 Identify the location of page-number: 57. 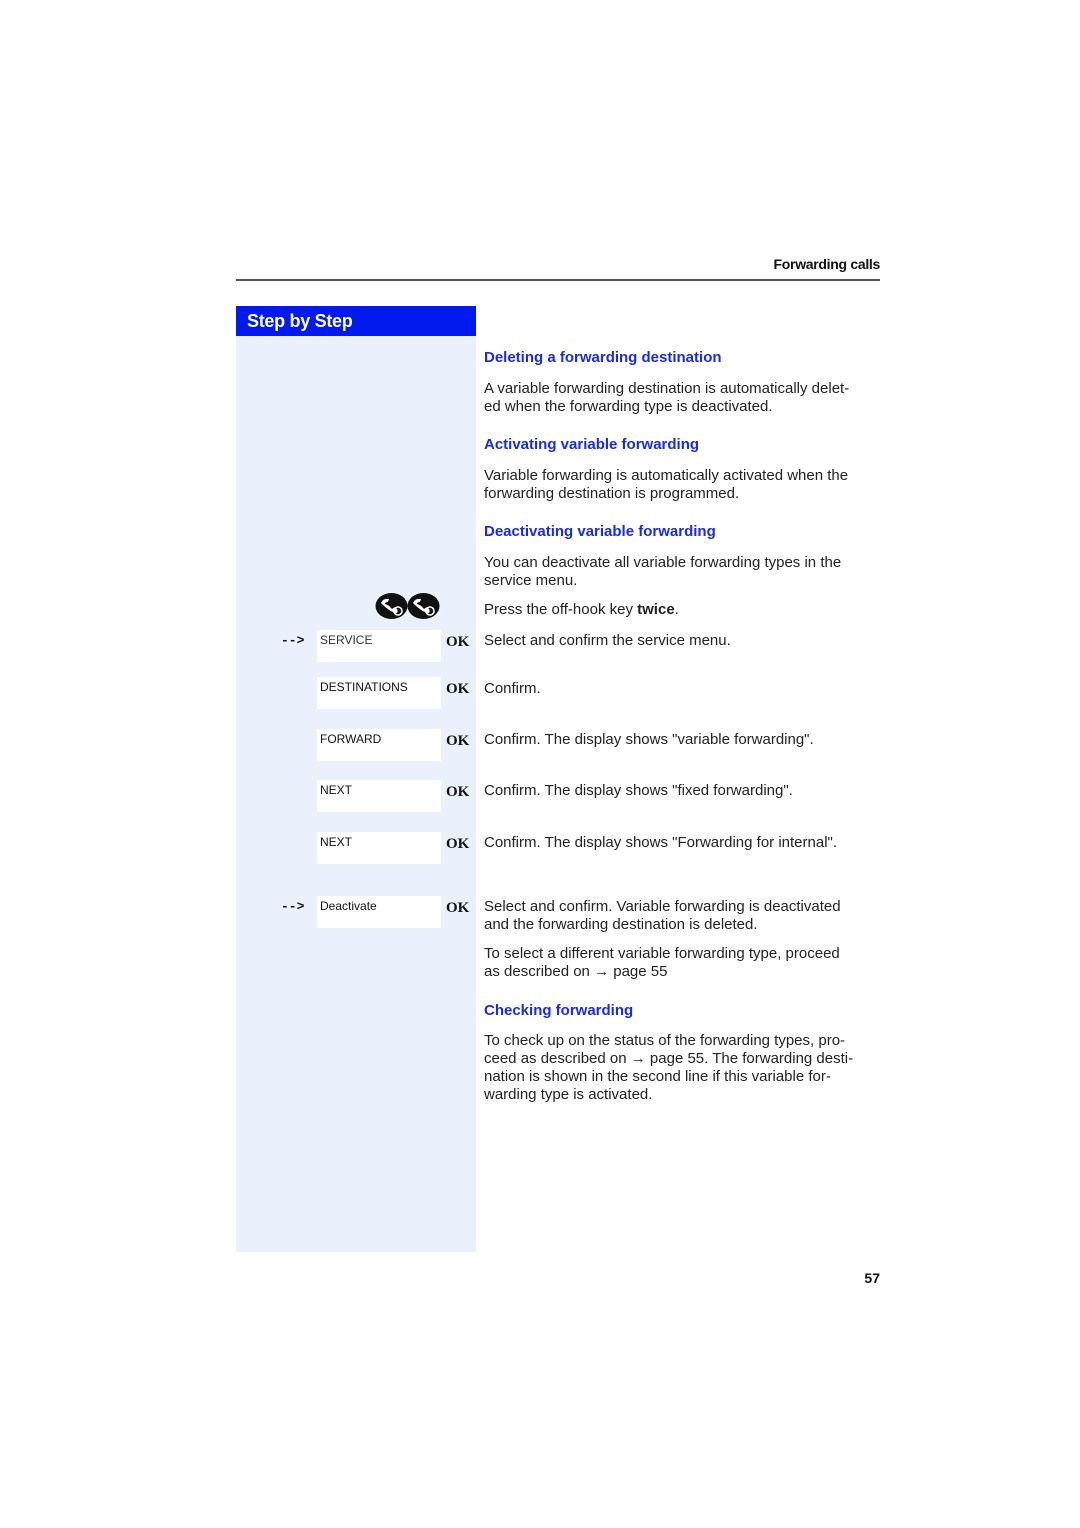
(872, 1278).